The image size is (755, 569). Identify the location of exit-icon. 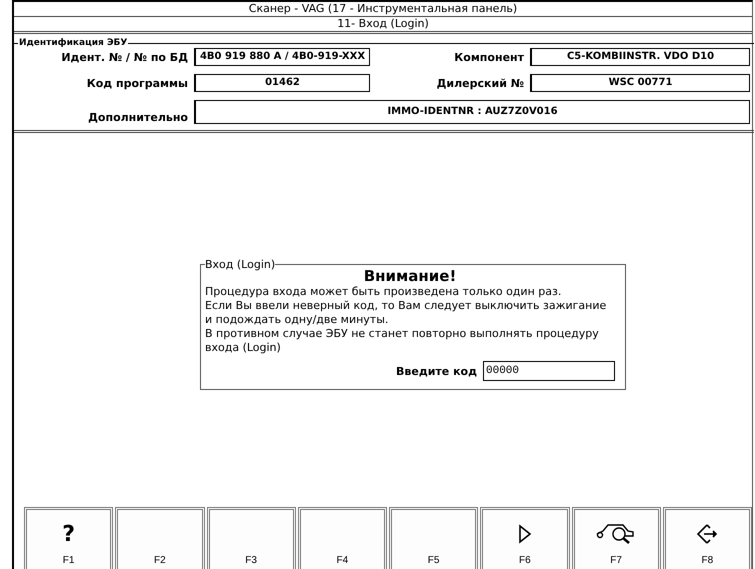
(707, 534).